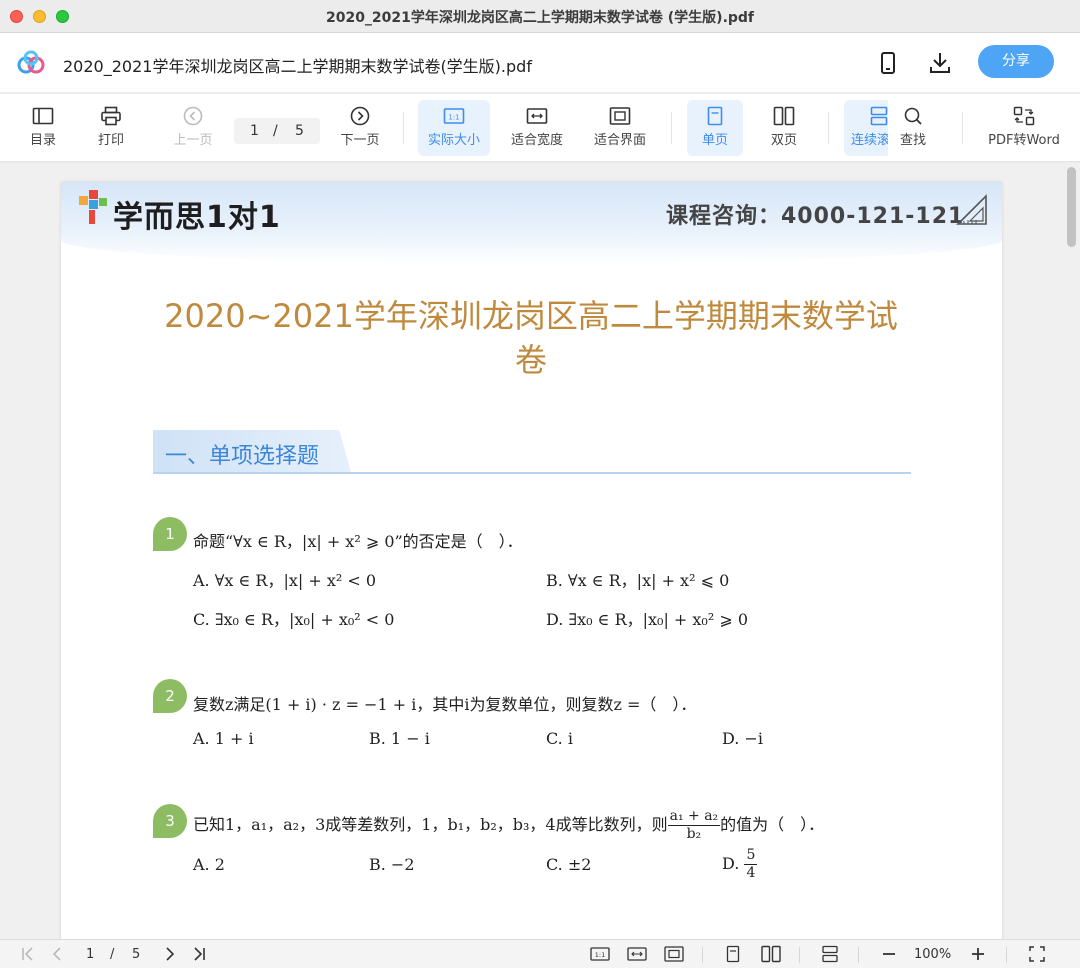  Describe the element at coordinates (540, 18) in the screenshot. I see `window-title: 2020_2021学年深圳龙岗区高二上学期期末数学试卷 (学生版).pdf` at that location.